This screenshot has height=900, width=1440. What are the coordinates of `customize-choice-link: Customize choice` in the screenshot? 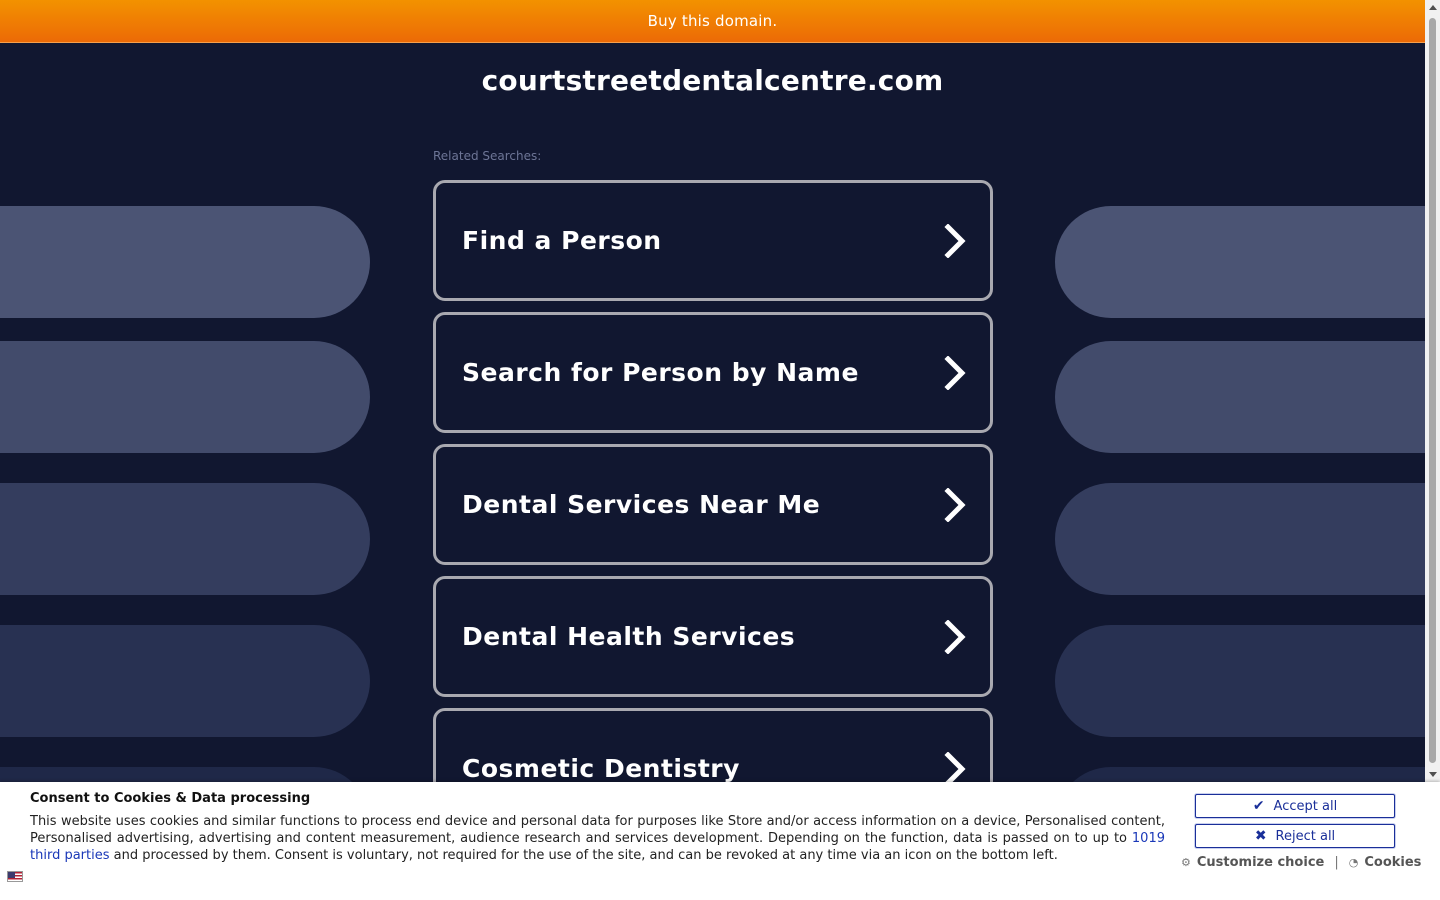 It's located at (1260, 862).